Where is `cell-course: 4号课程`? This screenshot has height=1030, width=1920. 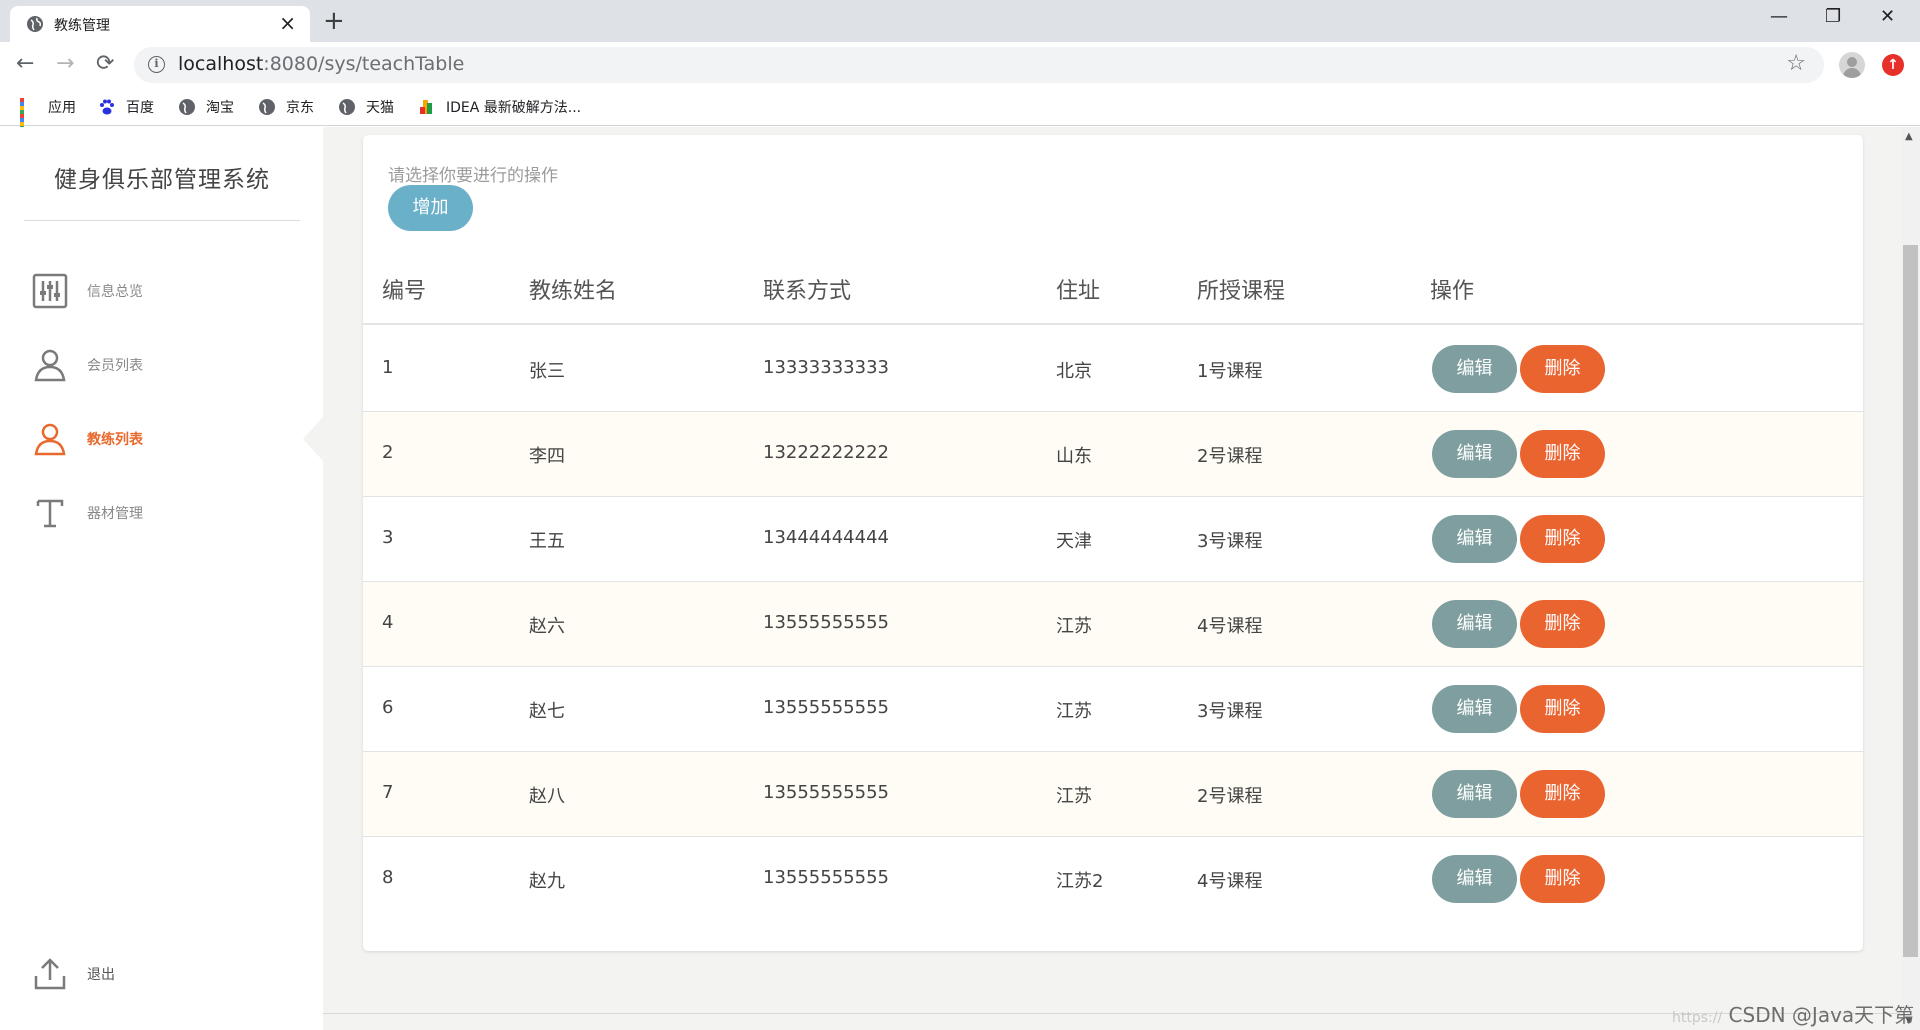 cell-course: 4号课程 is located at coordinates (1230, 881).